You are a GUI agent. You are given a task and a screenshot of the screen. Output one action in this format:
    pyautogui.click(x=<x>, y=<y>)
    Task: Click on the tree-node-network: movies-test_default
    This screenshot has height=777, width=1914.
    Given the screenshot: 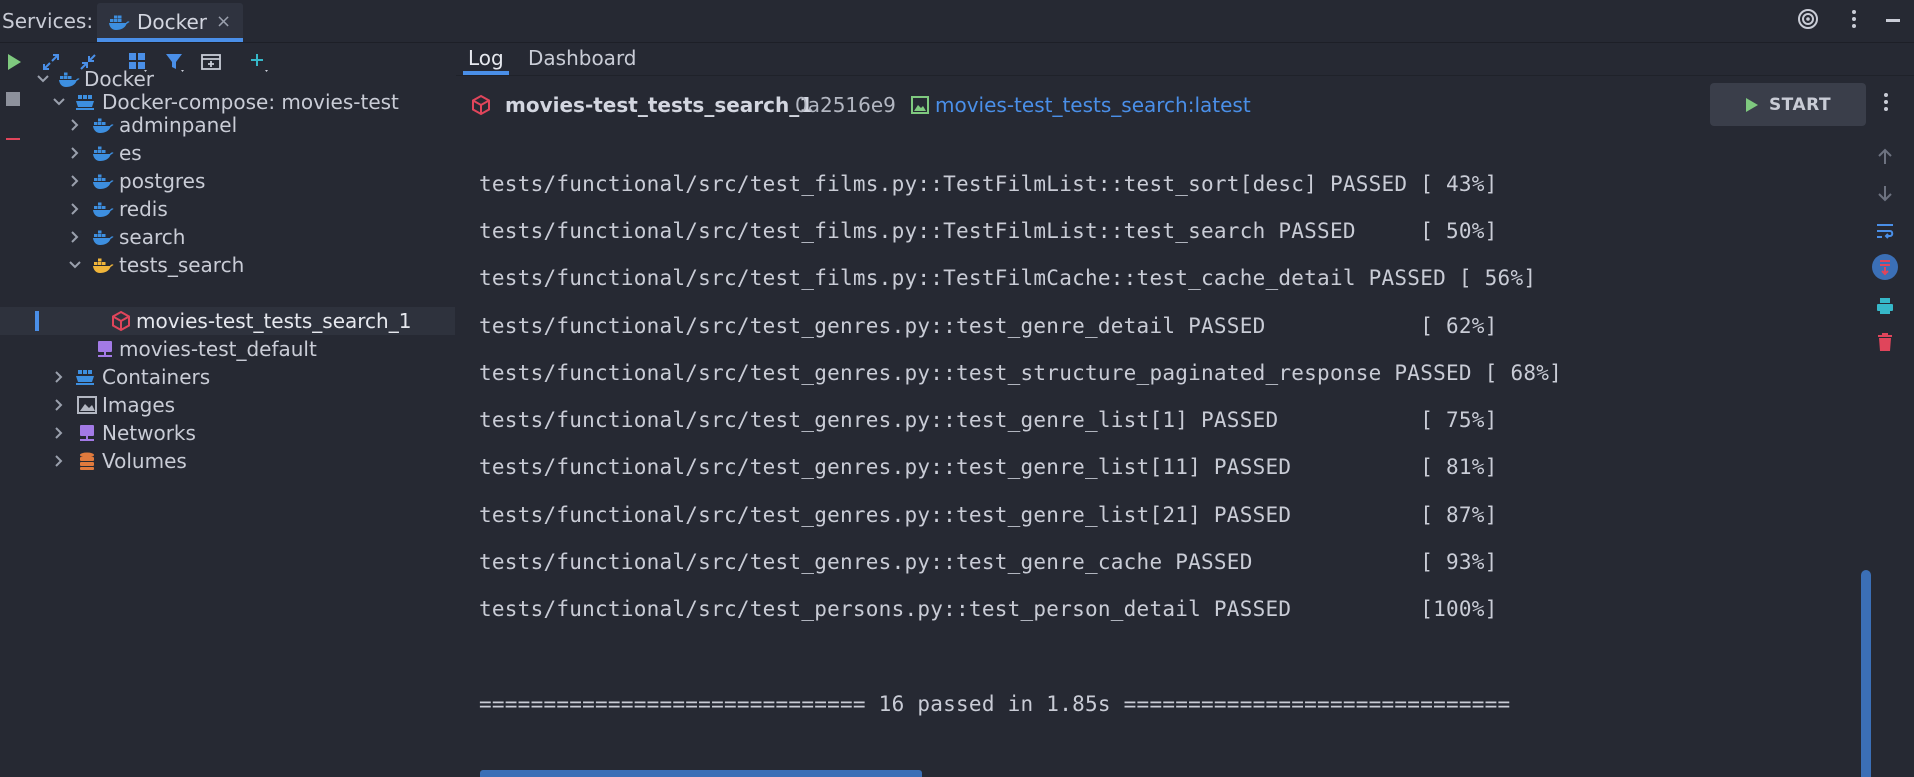 What is the action you would take?
    pyautogui.click(x=227, y=349)
    